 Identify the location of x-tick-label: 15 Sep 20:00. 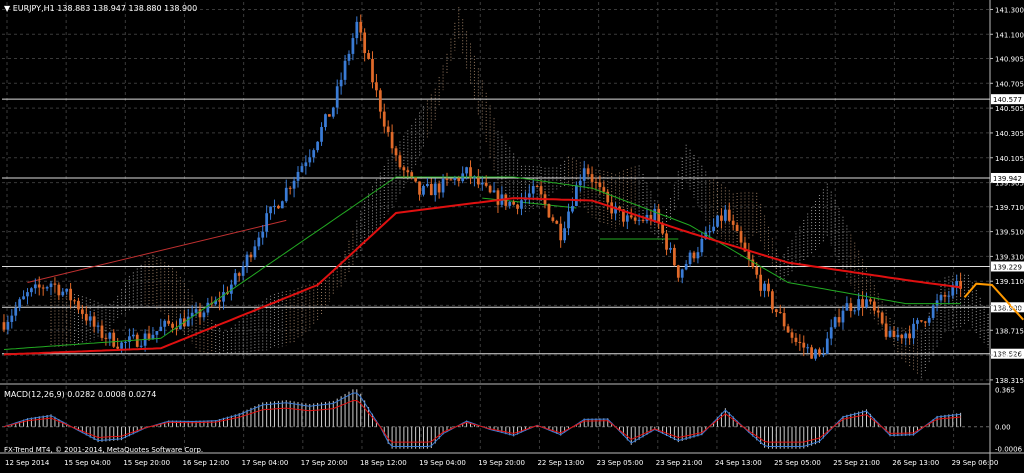
(146, 463).